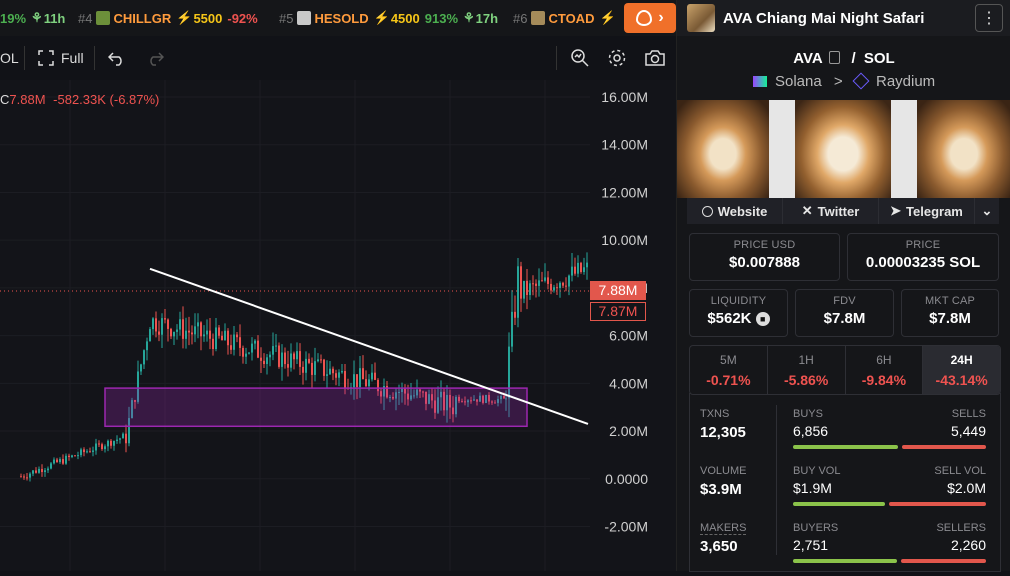 This screenshot has height=576, width=1010. Describe the element at coordinates (762, 319) in the screenshot. I see `lock-icon: ■` at that location.